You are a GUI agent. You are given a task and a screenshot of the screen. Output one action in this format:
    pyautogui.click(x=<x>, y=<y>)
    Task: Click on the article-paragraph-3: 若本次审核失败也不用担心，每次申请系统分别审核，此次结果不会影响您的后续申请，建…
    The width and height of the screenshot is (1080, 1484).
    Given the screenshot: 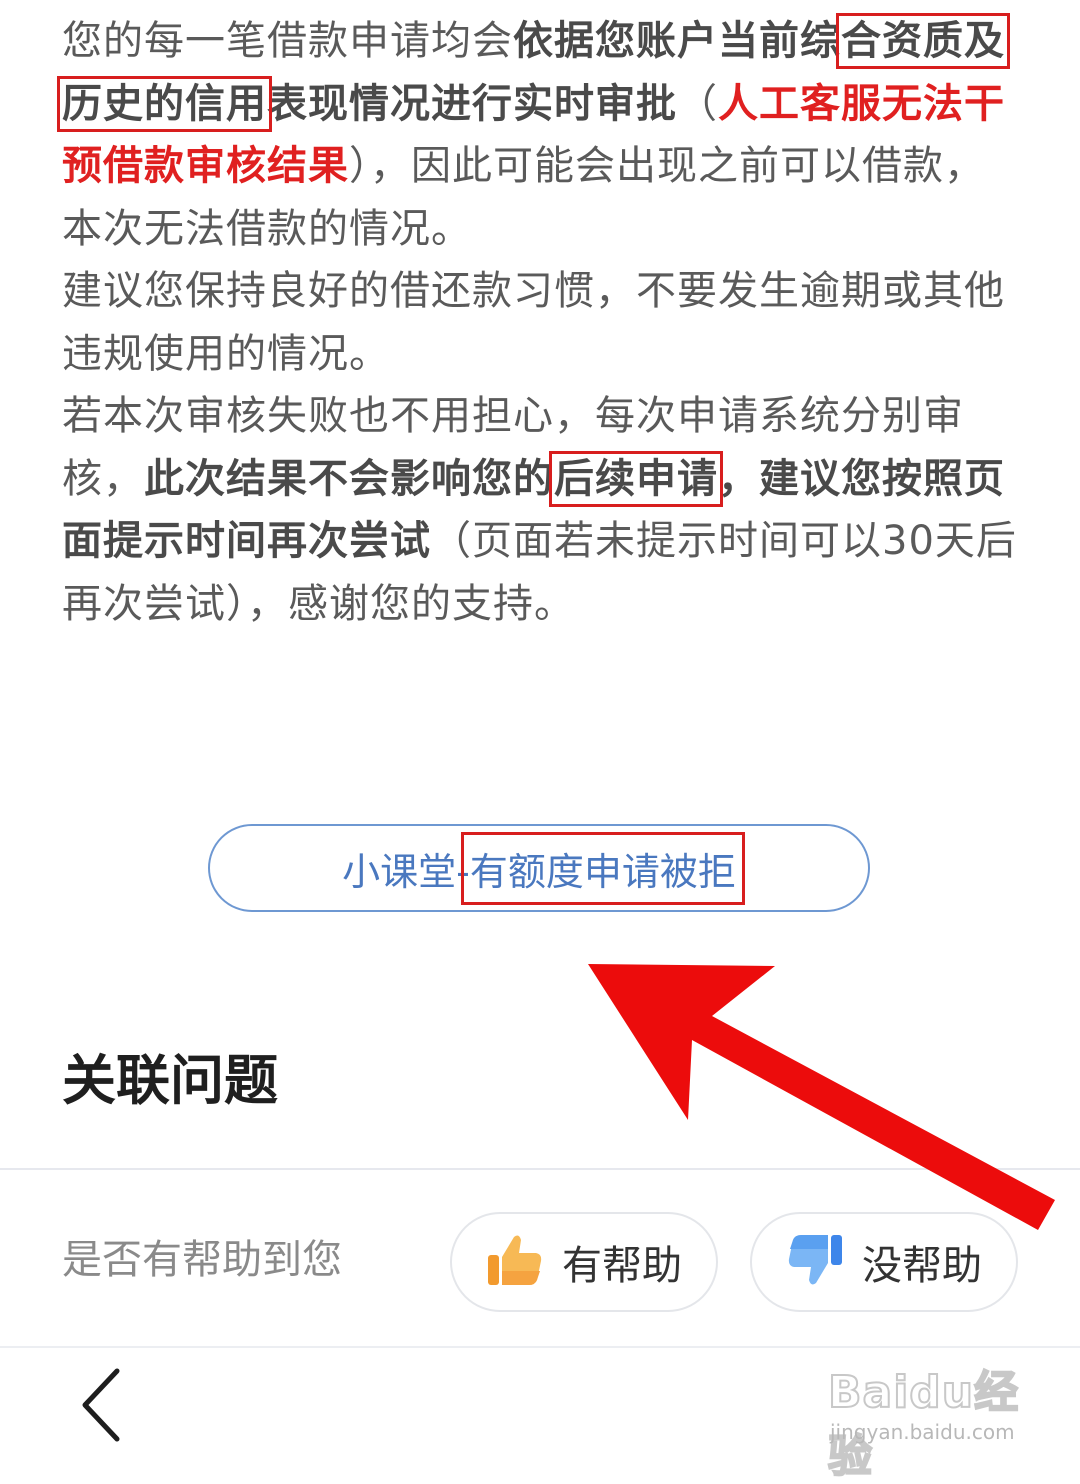 What is the action you would take?
    pyautogui.click(x=542, y=510)
    